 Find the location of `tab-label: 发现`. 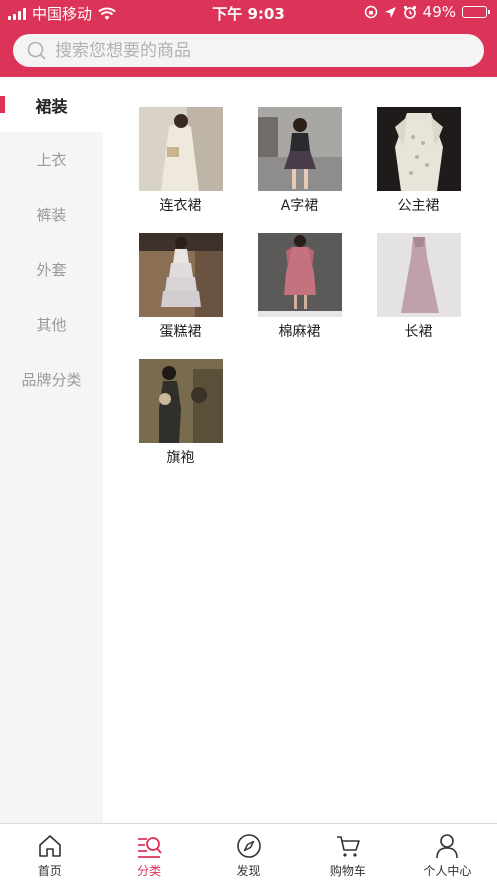

tab-label: 发现 is located at coordinates (248, 871).